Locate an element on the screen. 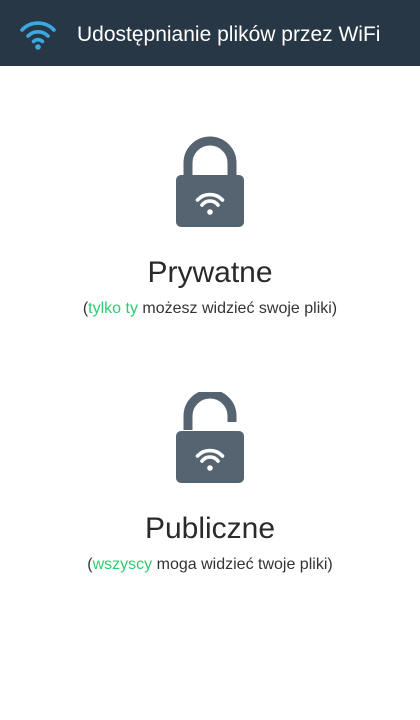 Image resolution: width=420 pixels, height=720 pixels. private-desc-highlight: tylko ty is located at coordinates (113, 308).